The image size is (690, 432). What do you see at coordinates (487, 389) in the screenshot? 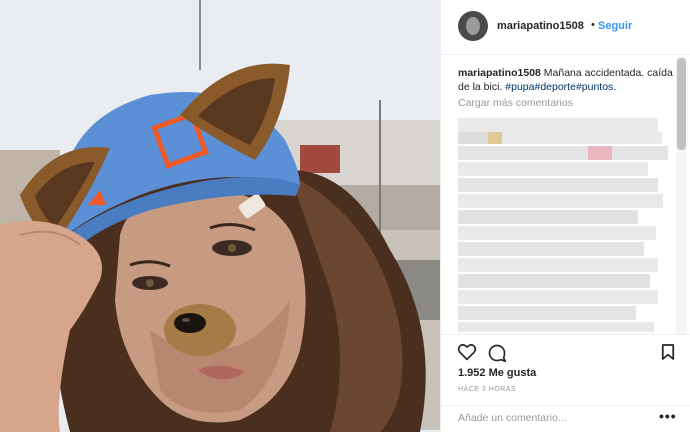
I see `post-time: HACE 3 HORAS` at bounding box center [487, 389].